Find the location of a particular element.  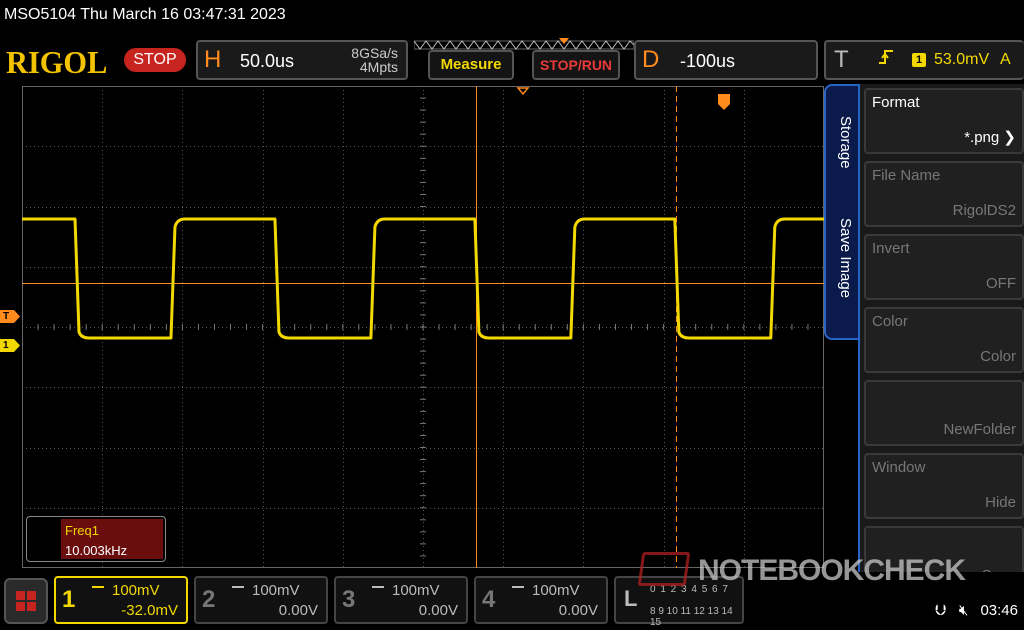

watermark: NOTEBOOKCHECK is located at coordinates (829, 568).